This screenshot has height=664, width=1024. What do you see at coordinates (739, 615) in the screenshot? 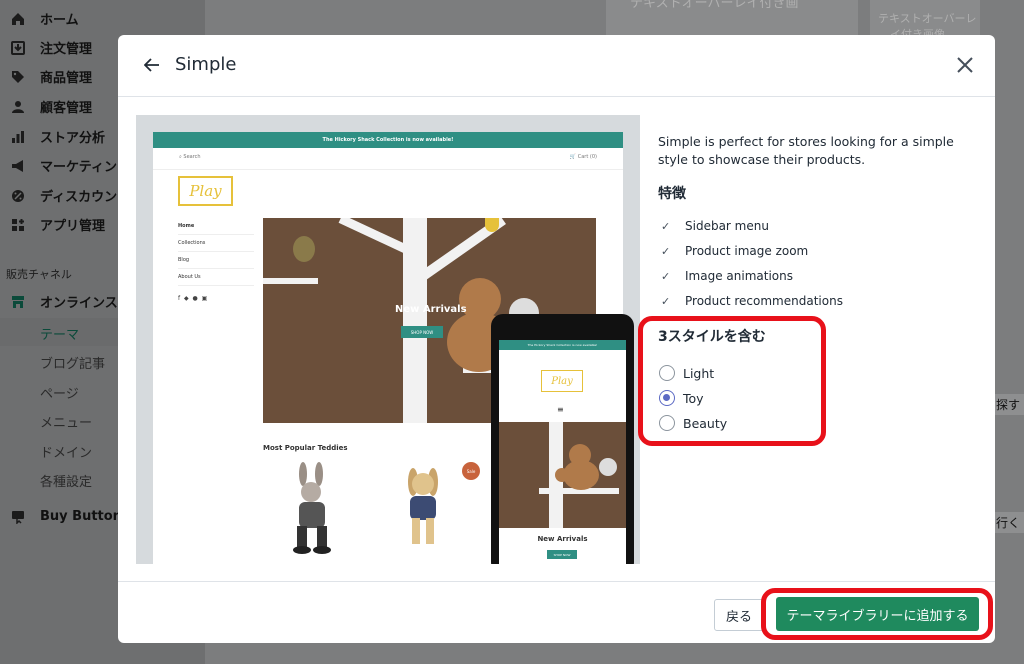
I see `back-button: 戻る` at bounding box center [739, 615].